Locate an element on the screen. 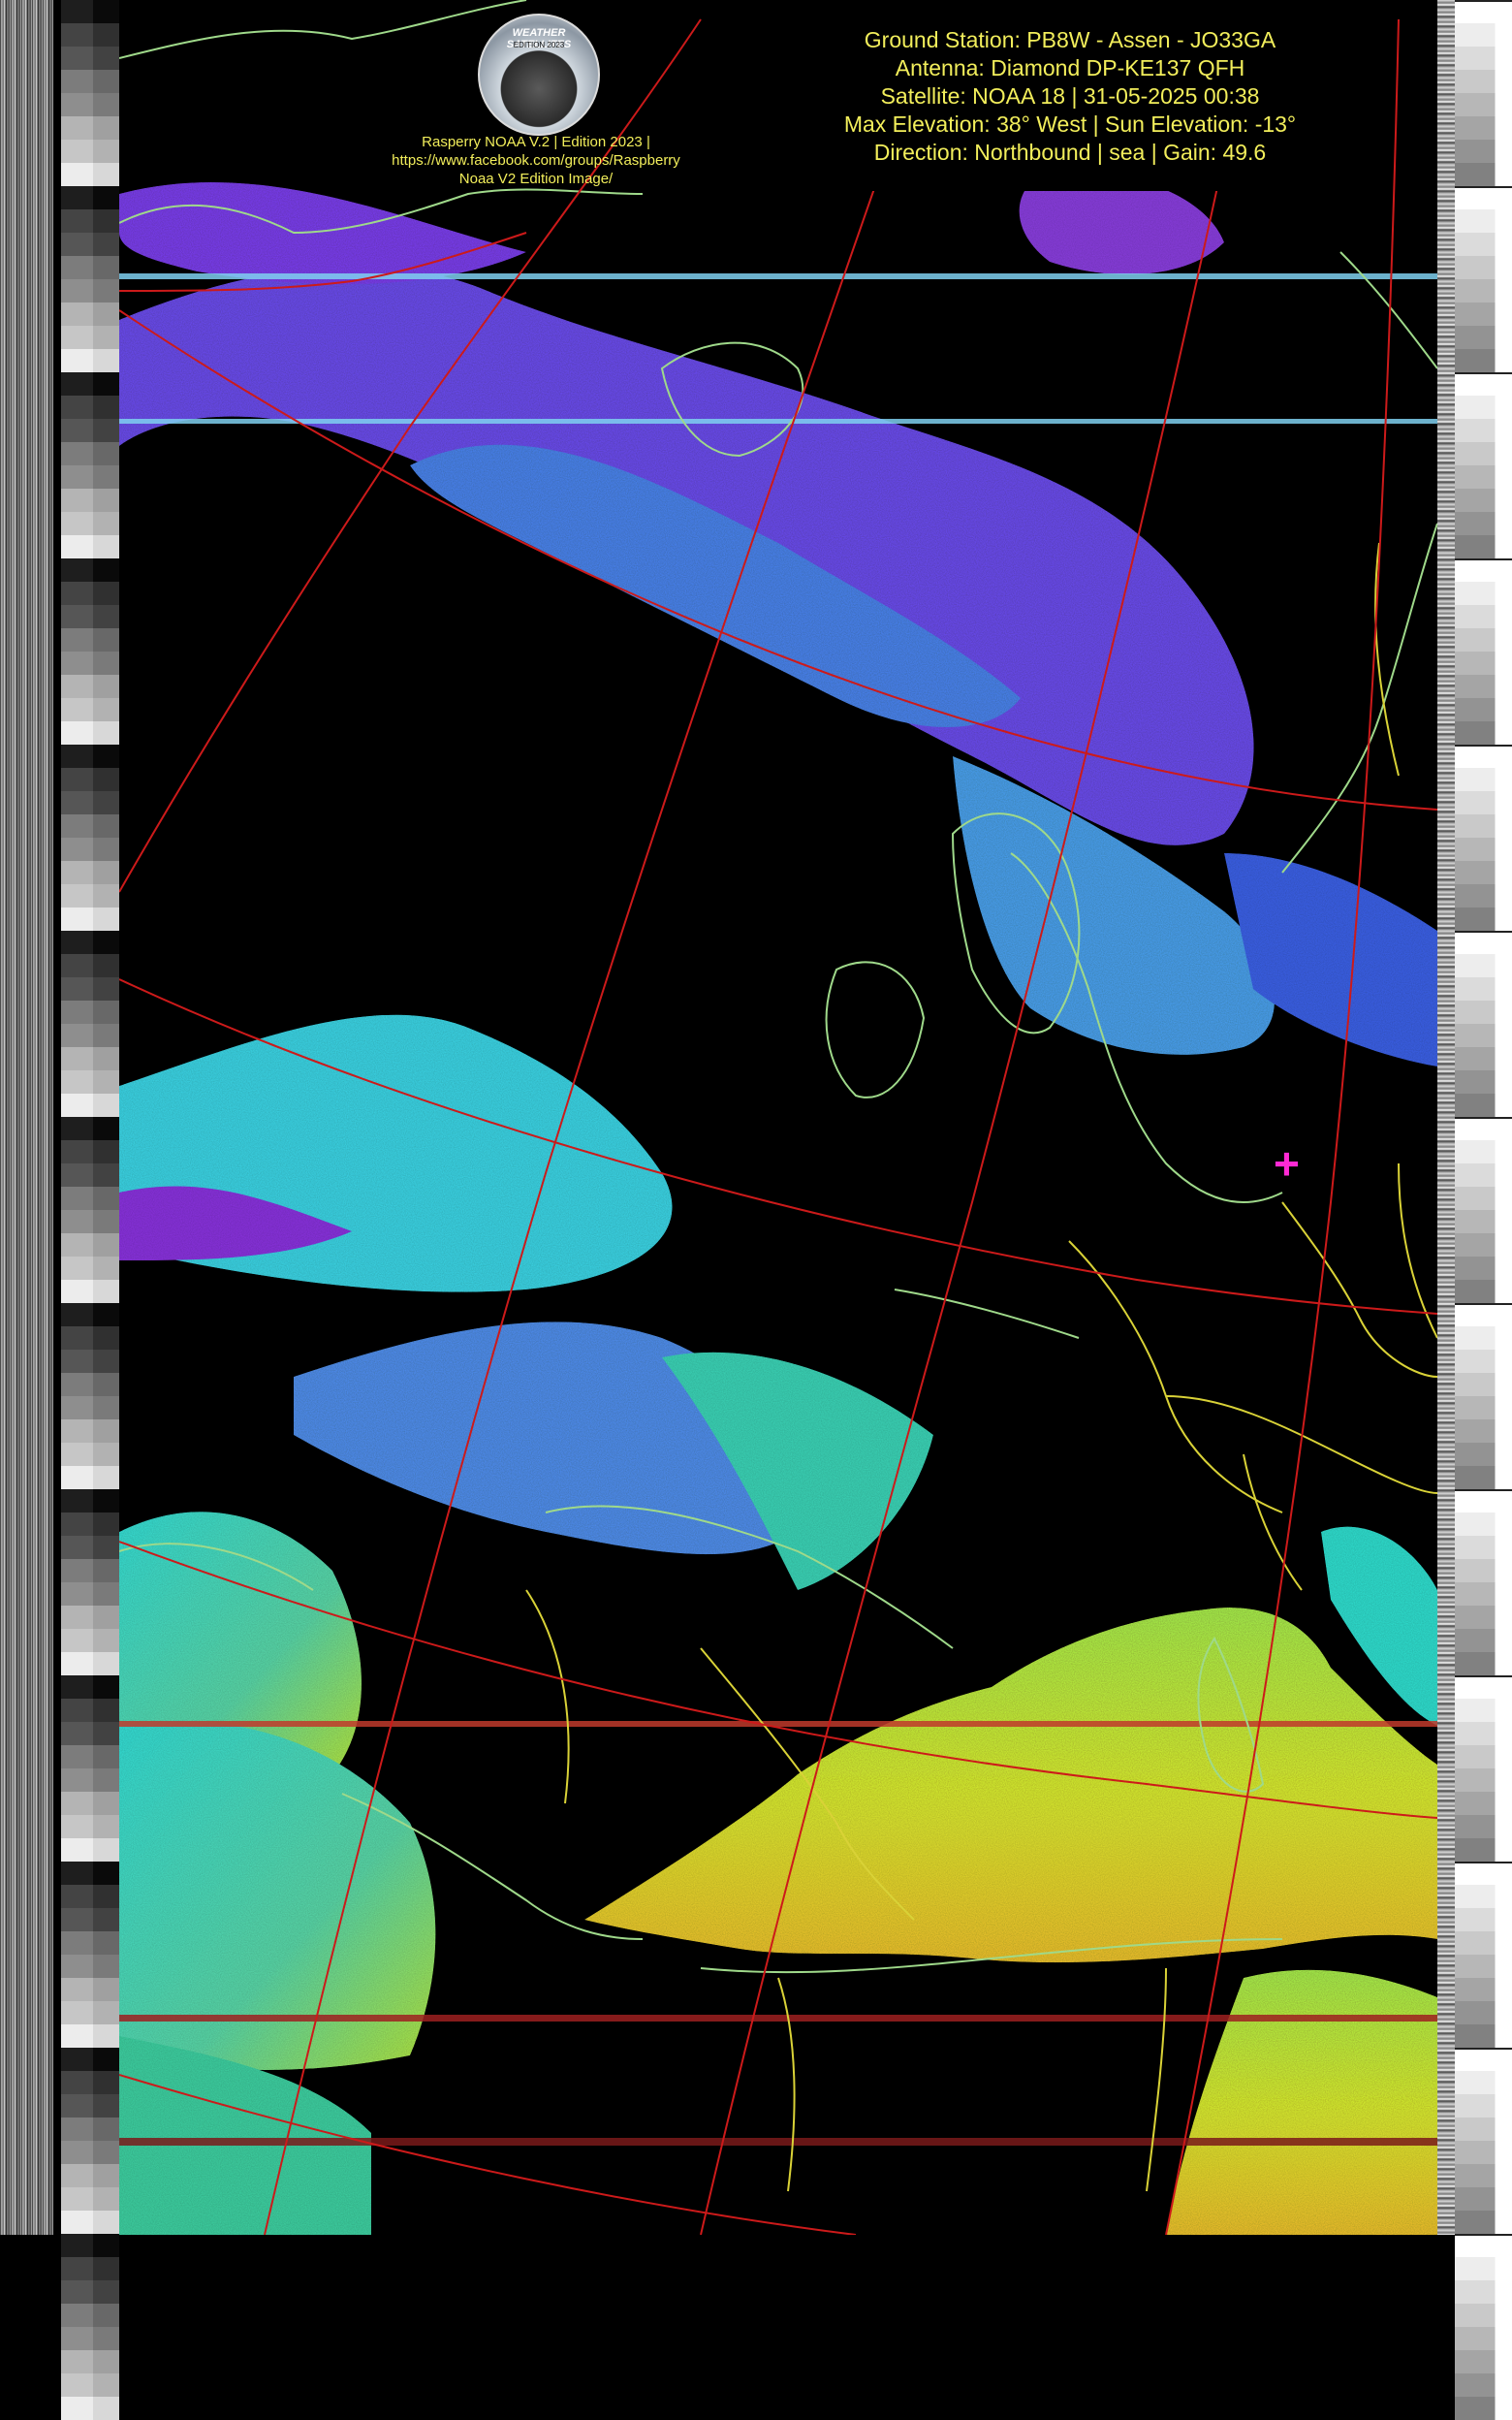 The image size is (1512, 2420). weather-satellites-logo: WEATHER SATELLITES EDITION 2023 is located at coordinates (539, 75).